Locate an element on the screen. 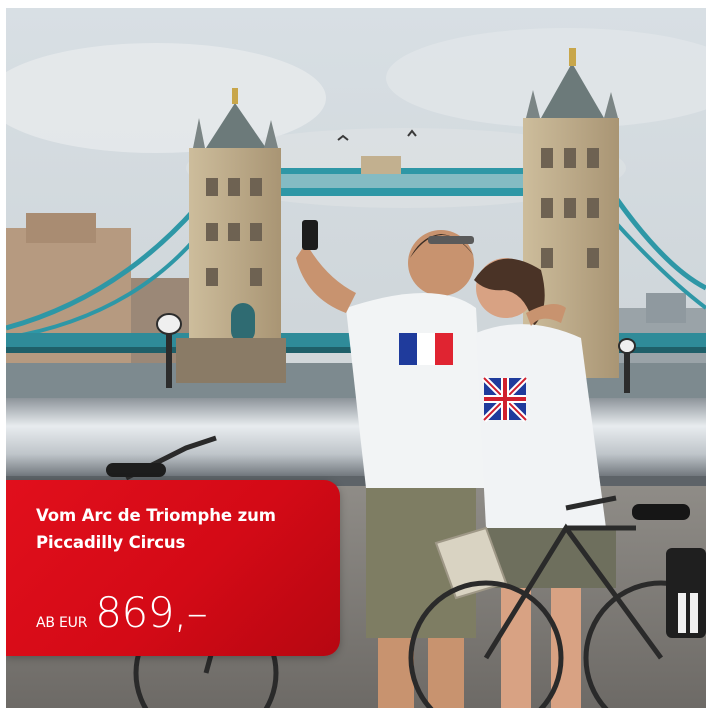  price-row: AB EUR 869,– is located at coordinates (122, 612).